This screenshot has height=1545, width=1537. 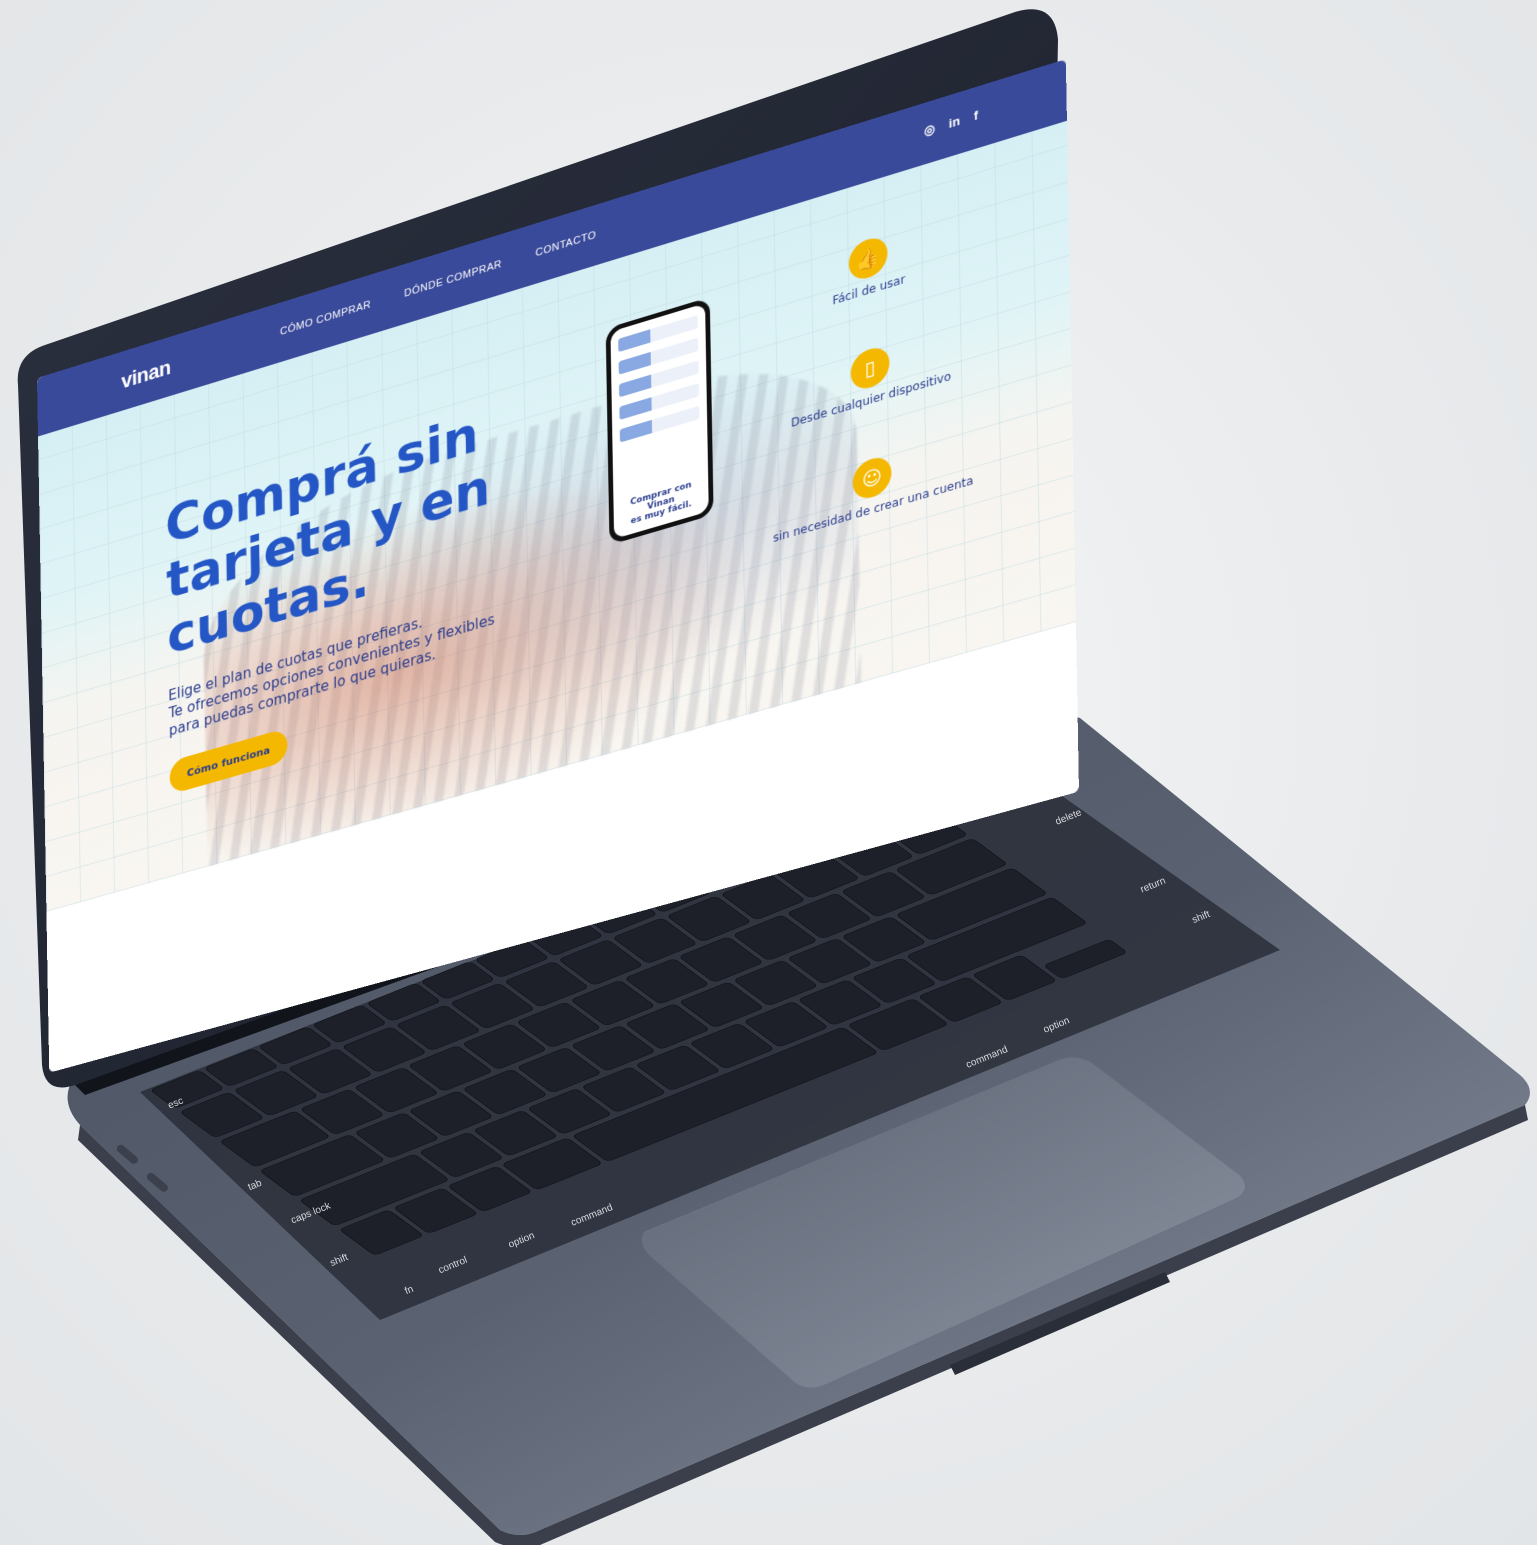 I want to click on feature-cualquier-dispositivo: ▯ Desde cualquier dispositivo, so click(x=870, y=377).